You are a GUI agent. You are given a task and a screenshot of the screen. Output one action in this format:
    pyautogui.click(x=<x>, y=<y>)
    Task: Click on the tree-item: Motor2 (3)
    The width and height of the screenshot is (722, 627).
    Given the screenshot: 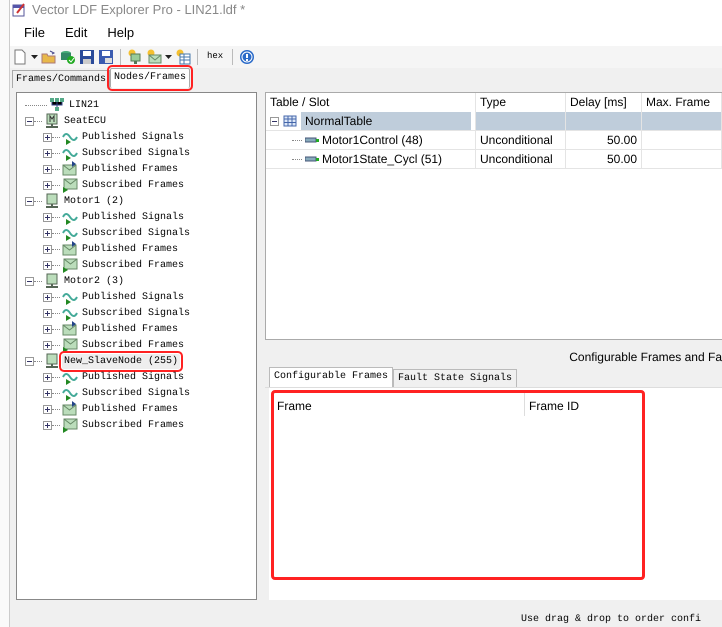 What is the action you would take?
    pyautogui.click(x=94, y=281)
    